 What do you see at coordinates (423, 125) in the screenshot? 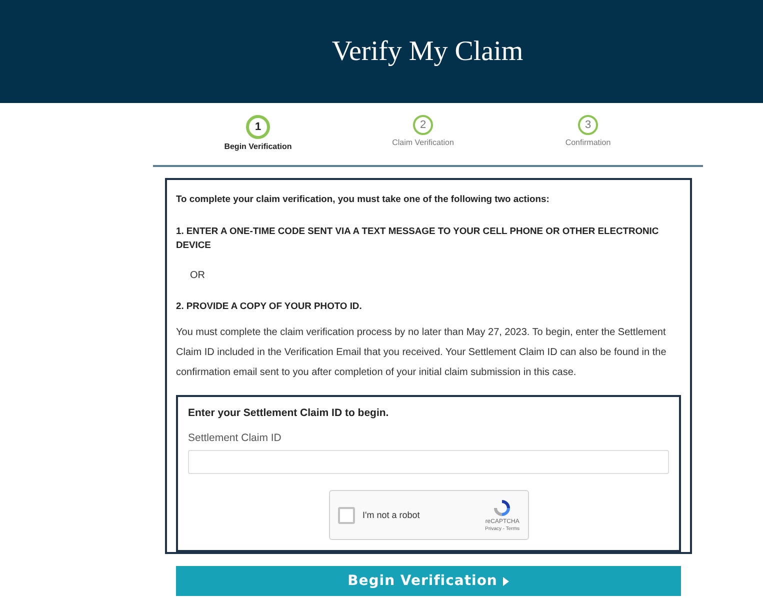
I see `step-number: 2` at bounding box center [423, 125].